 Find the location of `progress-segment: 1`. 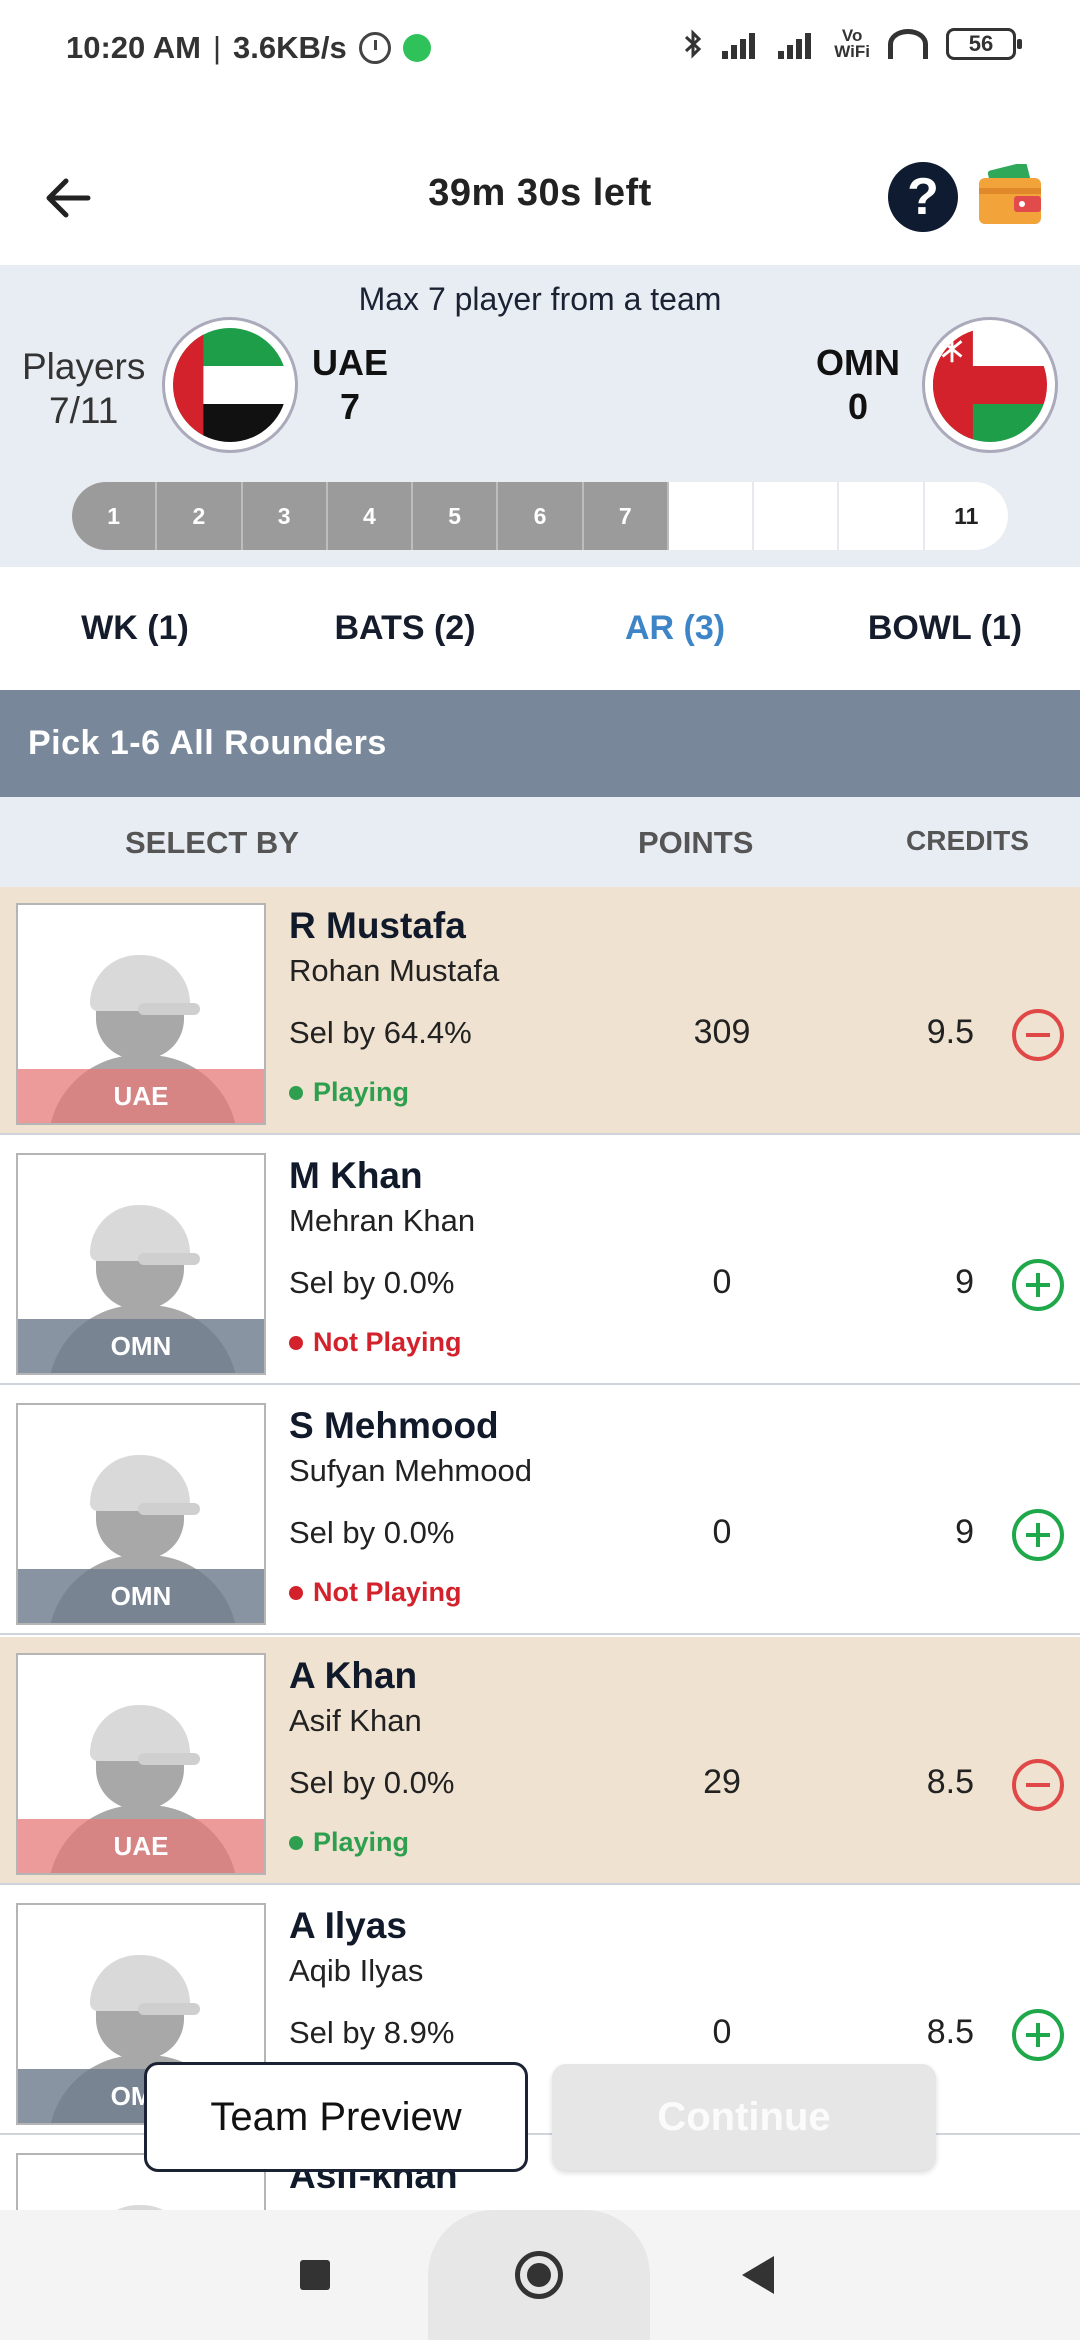

progress-segment: 1 is located at coordinates (115, 516).